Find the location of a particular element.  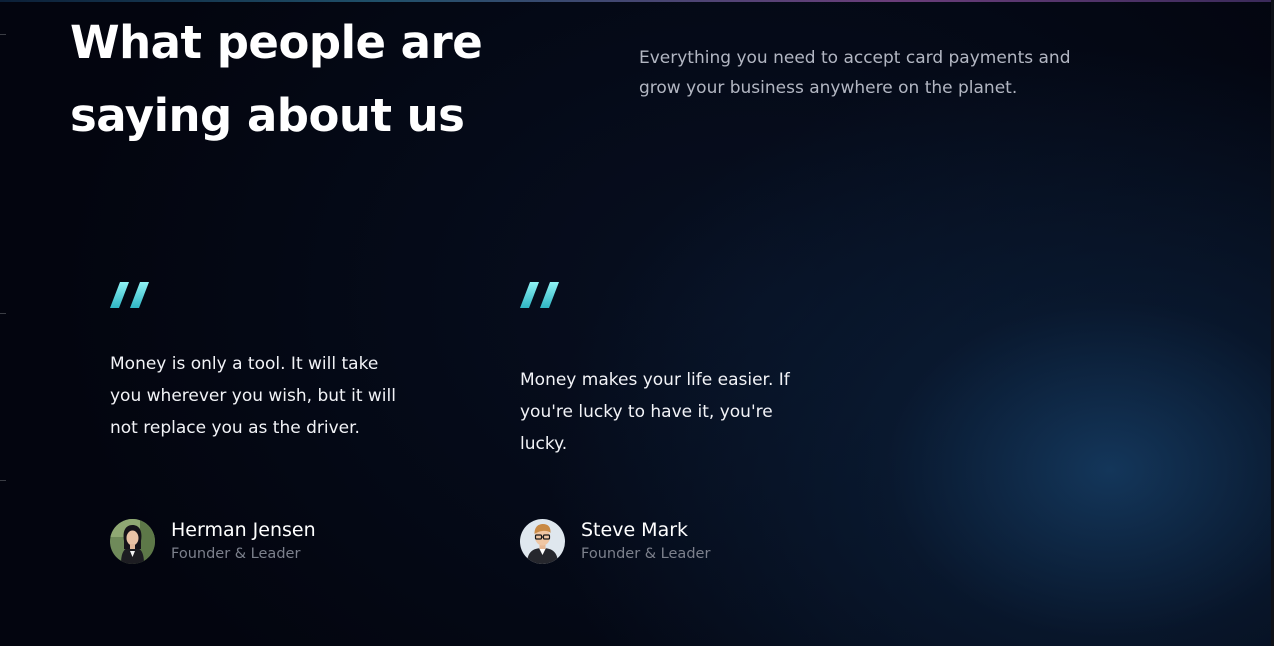

author-name: Steve Mark is located at coordinates (635, 530).